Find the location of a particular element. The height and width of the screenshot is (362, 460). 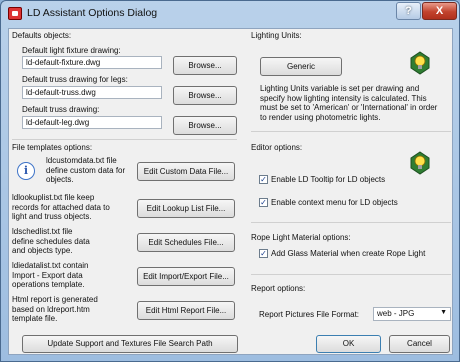

file-templates-section-label: File templates options: is located at coordinates (52, 147).